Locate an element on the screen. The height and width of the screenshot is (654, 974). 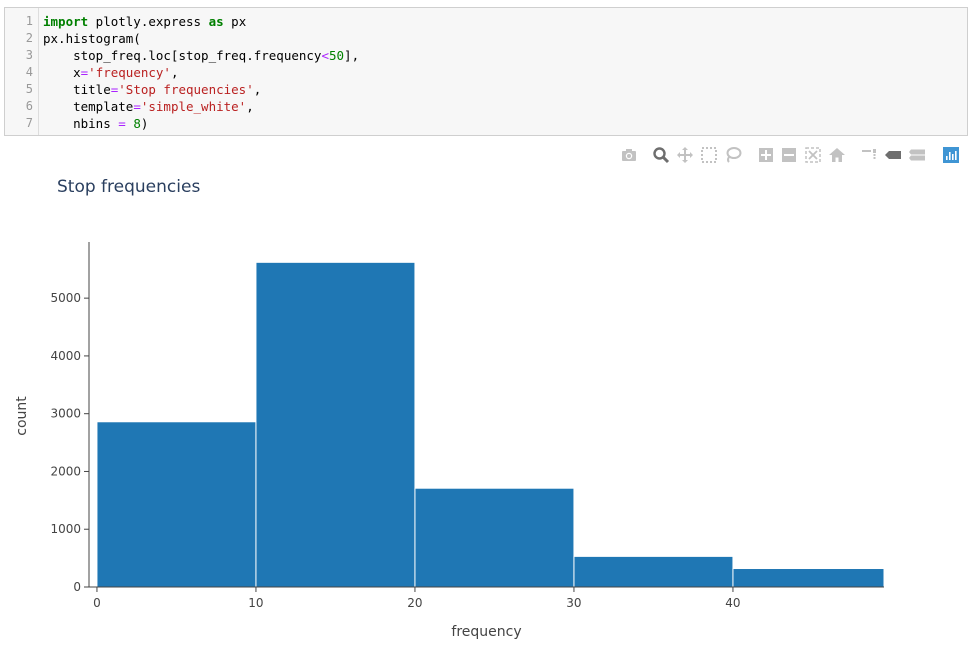
code-token: 8 is located at coordinates (137, 123).